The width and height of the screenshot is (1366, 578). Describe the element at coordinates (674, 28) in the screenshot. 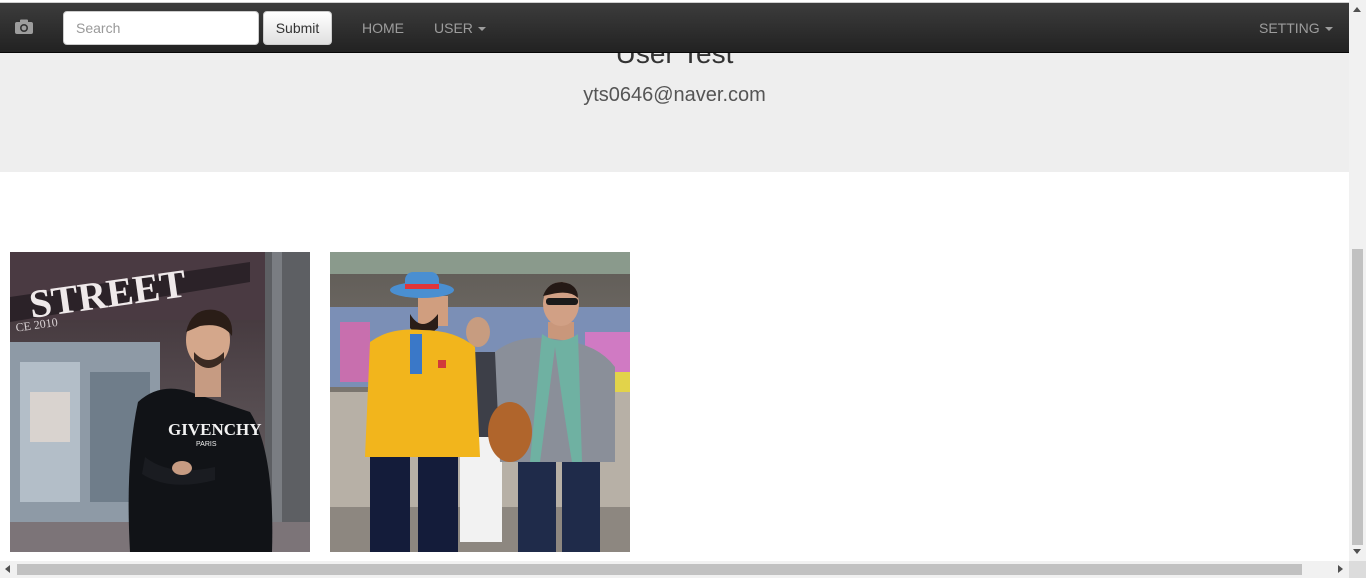

I see `top-navbar: Submit HOME USER SETTING` at that location.